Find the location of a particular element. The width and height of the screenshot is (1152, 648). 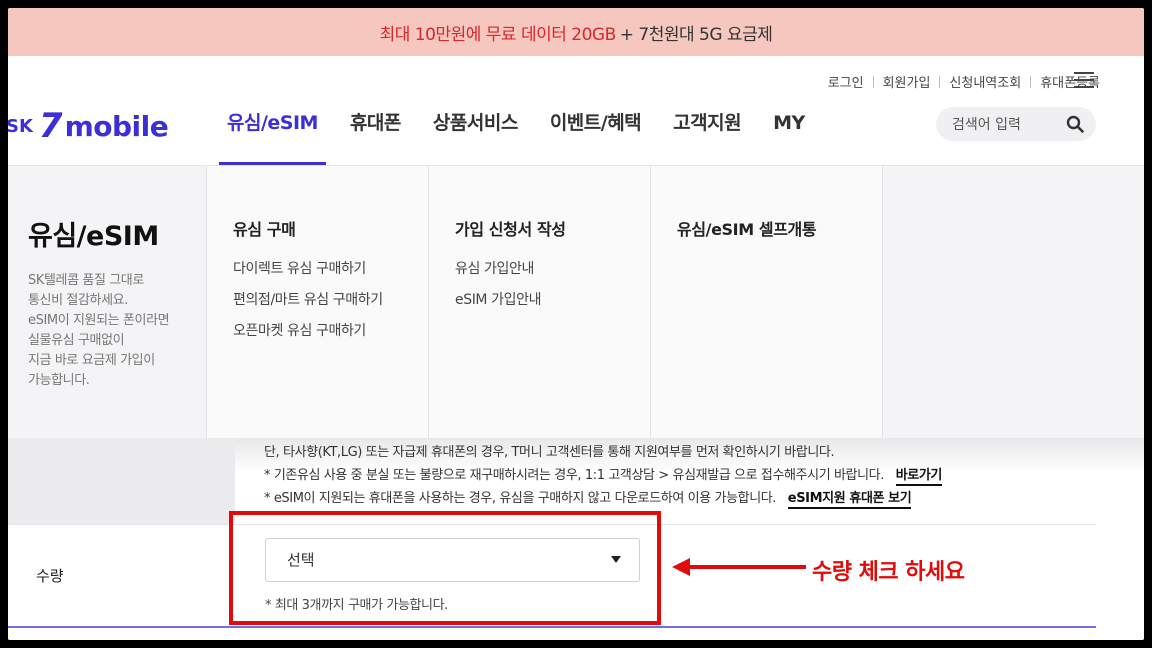

nav-usim-esim: 유심/eSIM is located at coordinates (272, 137).